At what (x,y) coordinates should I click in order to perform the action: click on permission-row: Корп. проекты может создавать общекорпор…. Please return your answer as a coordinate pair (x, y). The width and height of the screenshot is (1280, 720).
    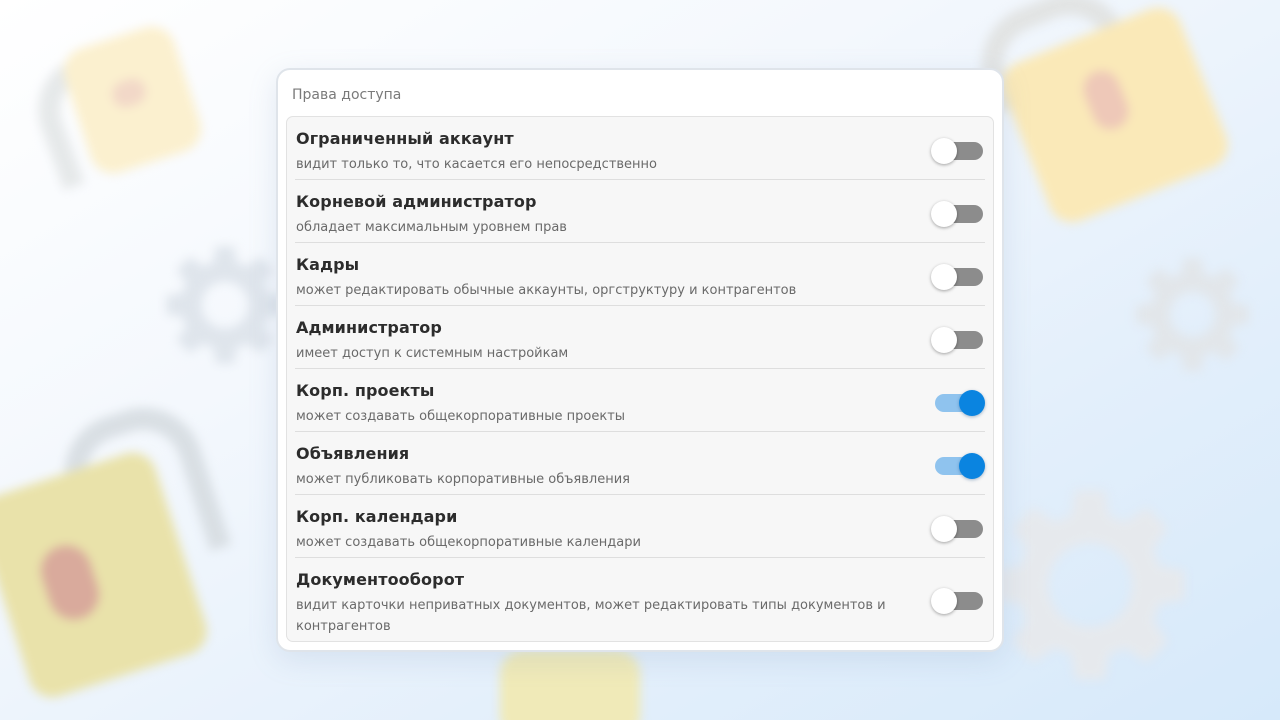
    Looking at the image, I should click on (640, 400).